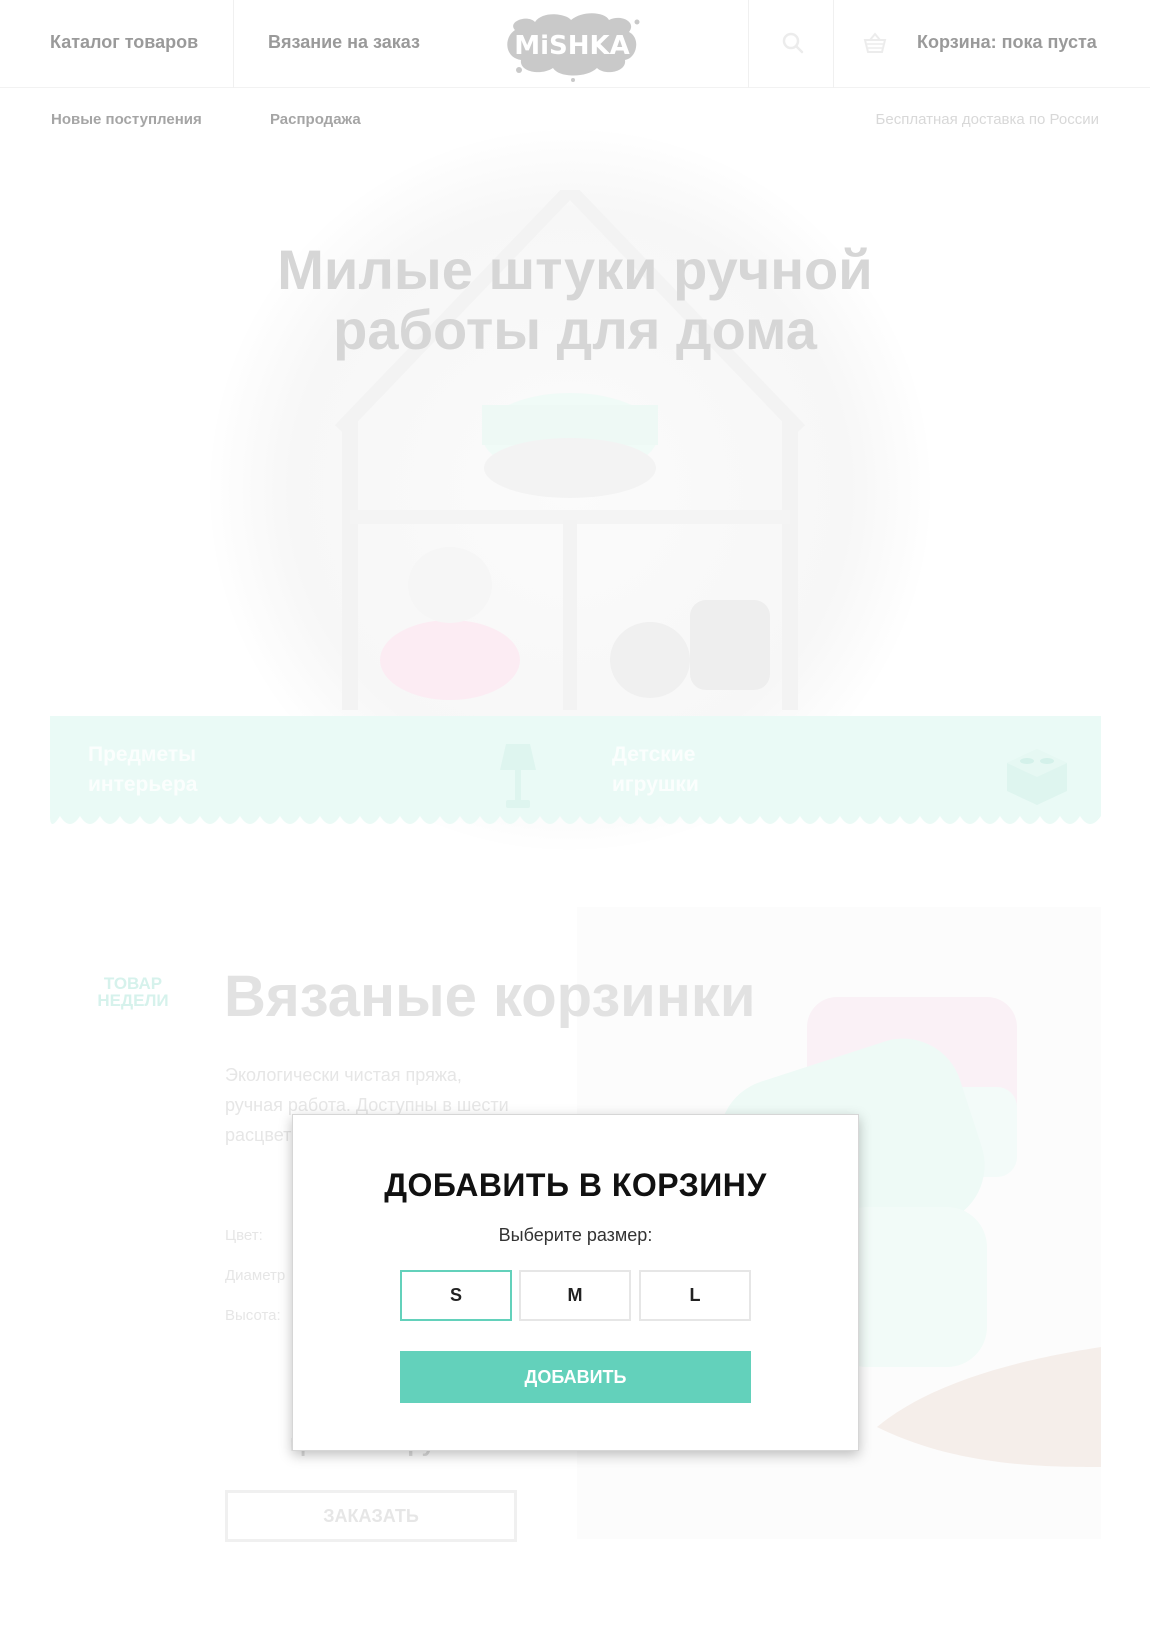  Describe the element at coordinates (655, 770) in the screenshot. I see `category-toys: Детские игрушки` at that location.